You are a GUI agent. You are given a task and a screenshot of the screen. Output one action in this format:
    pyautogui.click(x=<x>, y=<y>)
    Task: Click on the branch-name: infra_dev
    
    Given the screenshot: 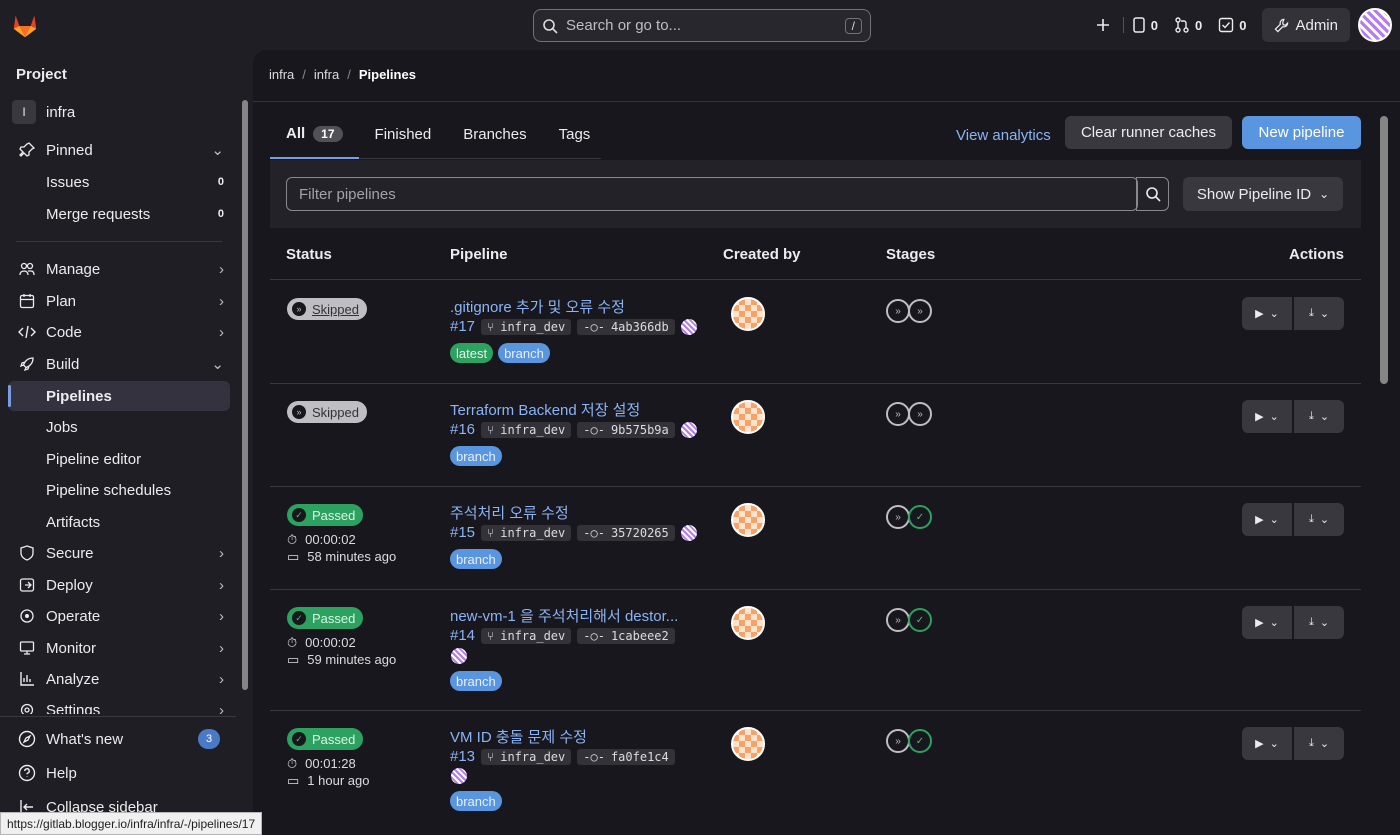 What is the action you would take?
    pyautogui.click(x=533, y=756)
    